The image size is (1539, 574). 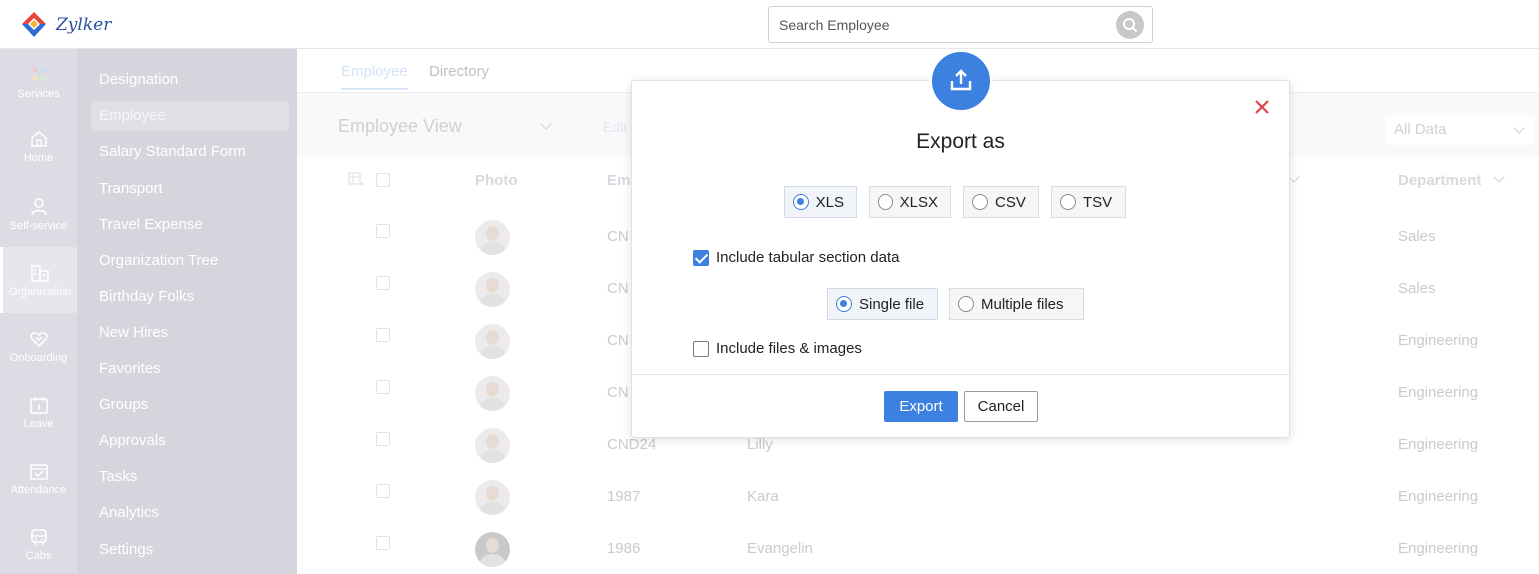 I want to click on format-option-csv: CSV, so click(x=1001, y=202).